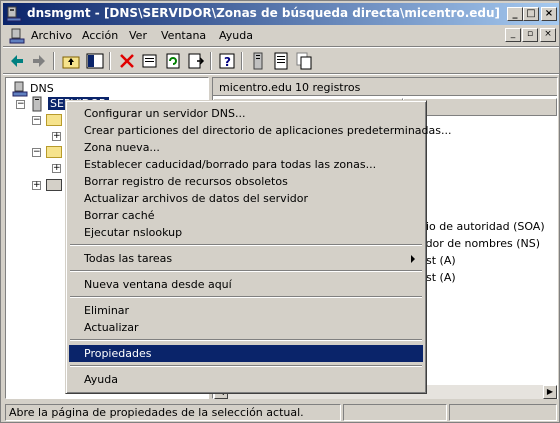 Image resolution: width=560 pixels, height=423 pixels. What do you see at coordinates (183, 35) in the screenshot?
I see `menu-ventana: Ventana` at bounding box center [183, 35].